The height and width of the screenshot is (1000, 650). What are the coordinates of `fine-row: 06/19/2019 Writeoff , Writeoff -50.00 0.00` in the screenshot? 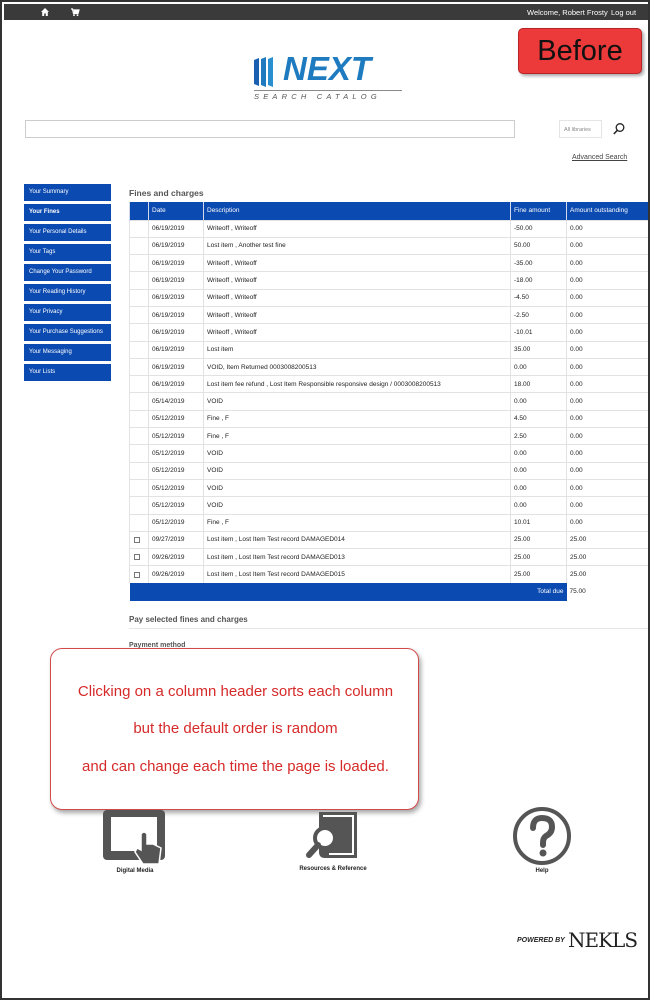 It's located at (388, 228).